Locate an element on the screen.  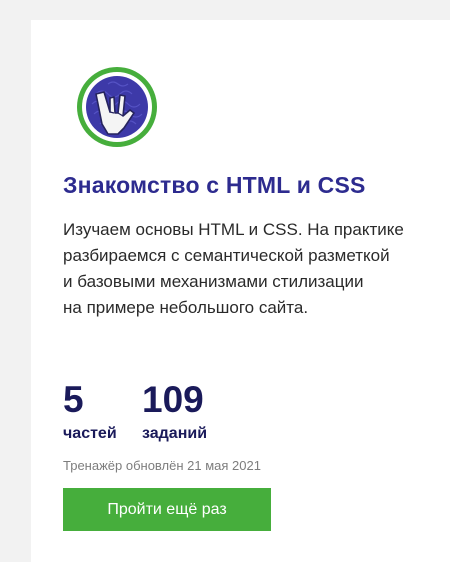
stat-parts: 5 частей is located at coordinates (90, 412).